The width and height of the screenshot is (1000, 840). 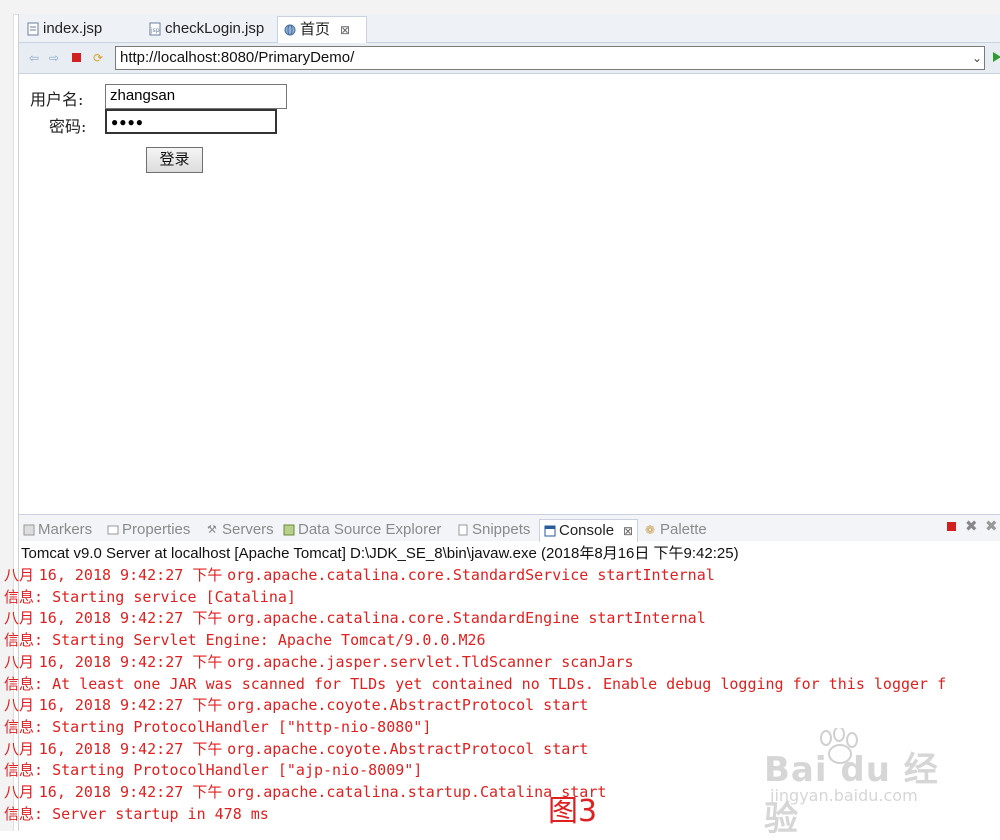 What do you see at coordinates (289, 530) in the screenshot?
I see `database-icon` at bounding box center [289, 530].